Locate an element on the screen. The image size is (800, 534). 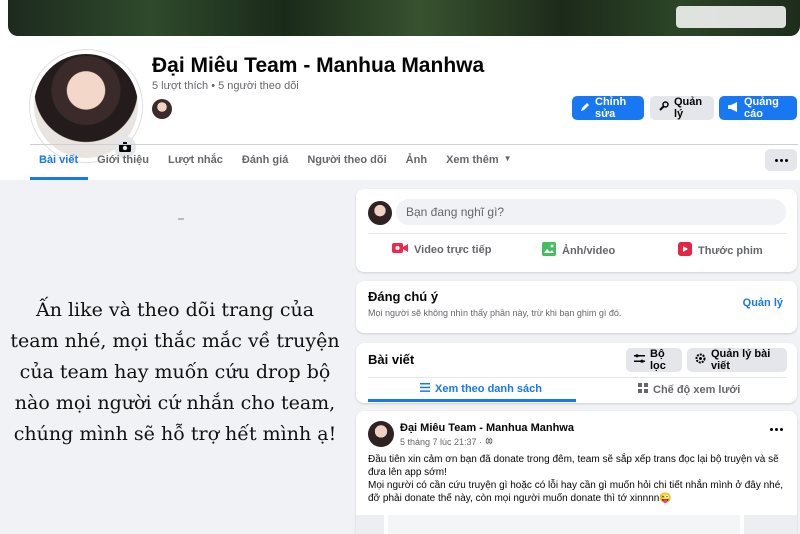
post-time-text: 5 tháng 7 lúc 21:37 · is located at coordinates (441, 442).